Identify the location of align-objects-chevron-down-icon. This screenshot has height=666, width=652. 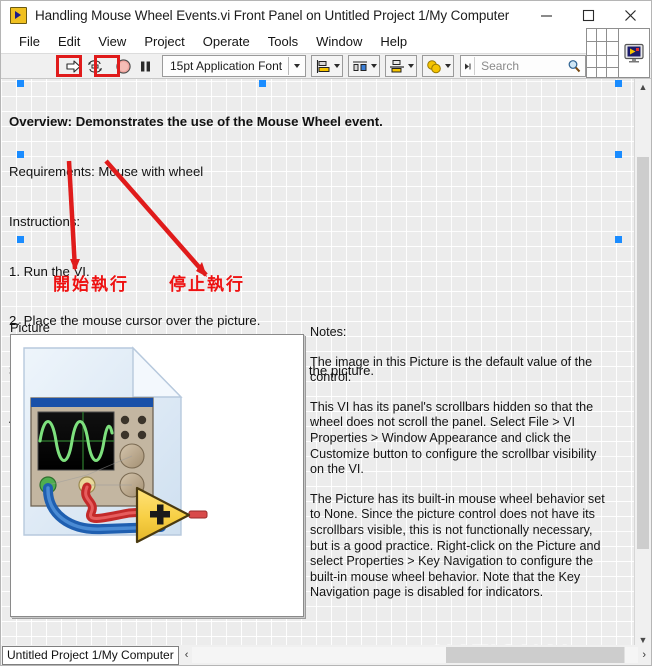
(337, 66).